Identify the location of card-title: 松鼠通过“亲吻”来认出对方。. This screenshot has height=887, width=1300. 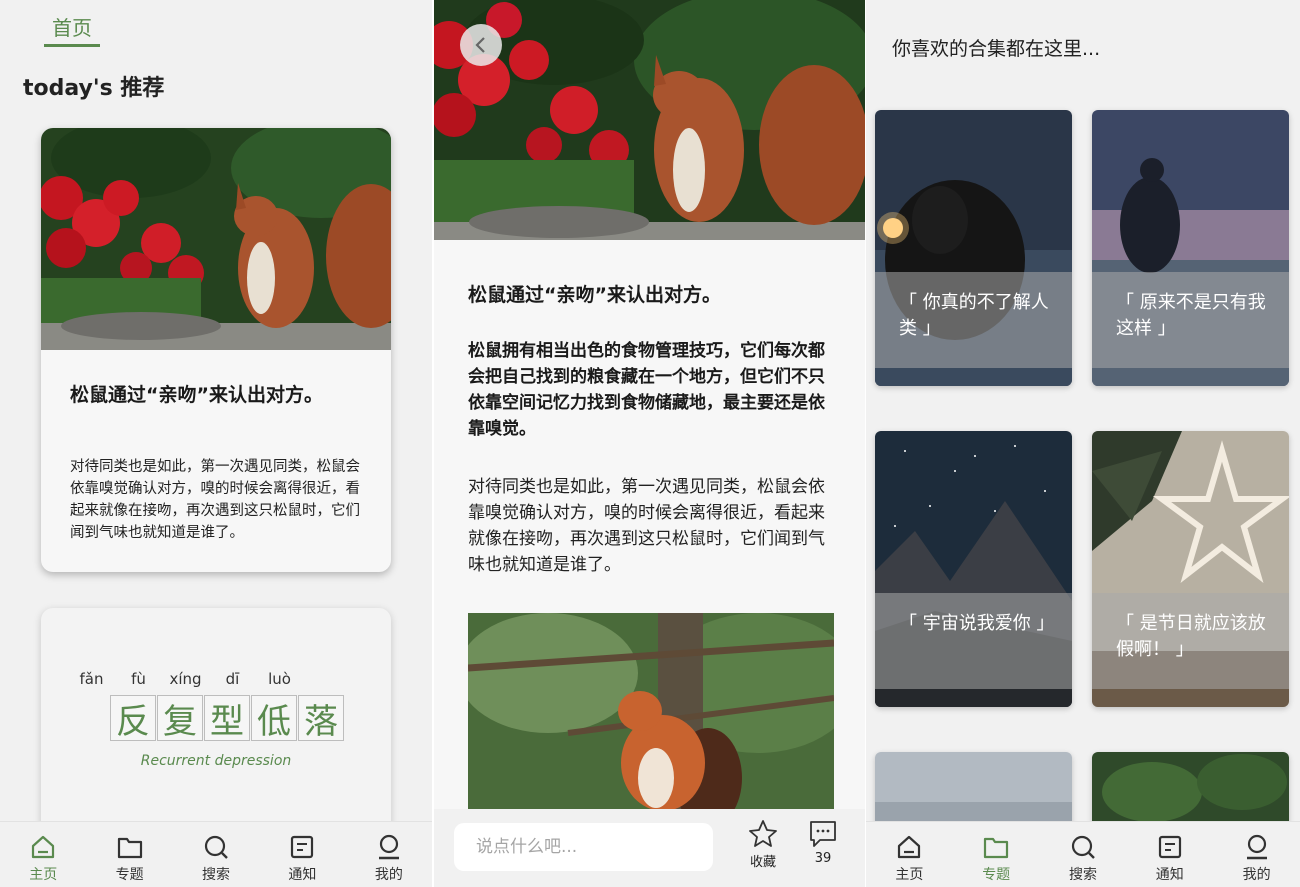
(196, 395).